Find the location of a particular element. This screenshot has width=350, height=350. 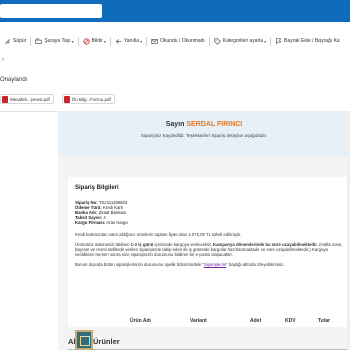

chevron-right-icon: › is located at coordinates (3, 60).